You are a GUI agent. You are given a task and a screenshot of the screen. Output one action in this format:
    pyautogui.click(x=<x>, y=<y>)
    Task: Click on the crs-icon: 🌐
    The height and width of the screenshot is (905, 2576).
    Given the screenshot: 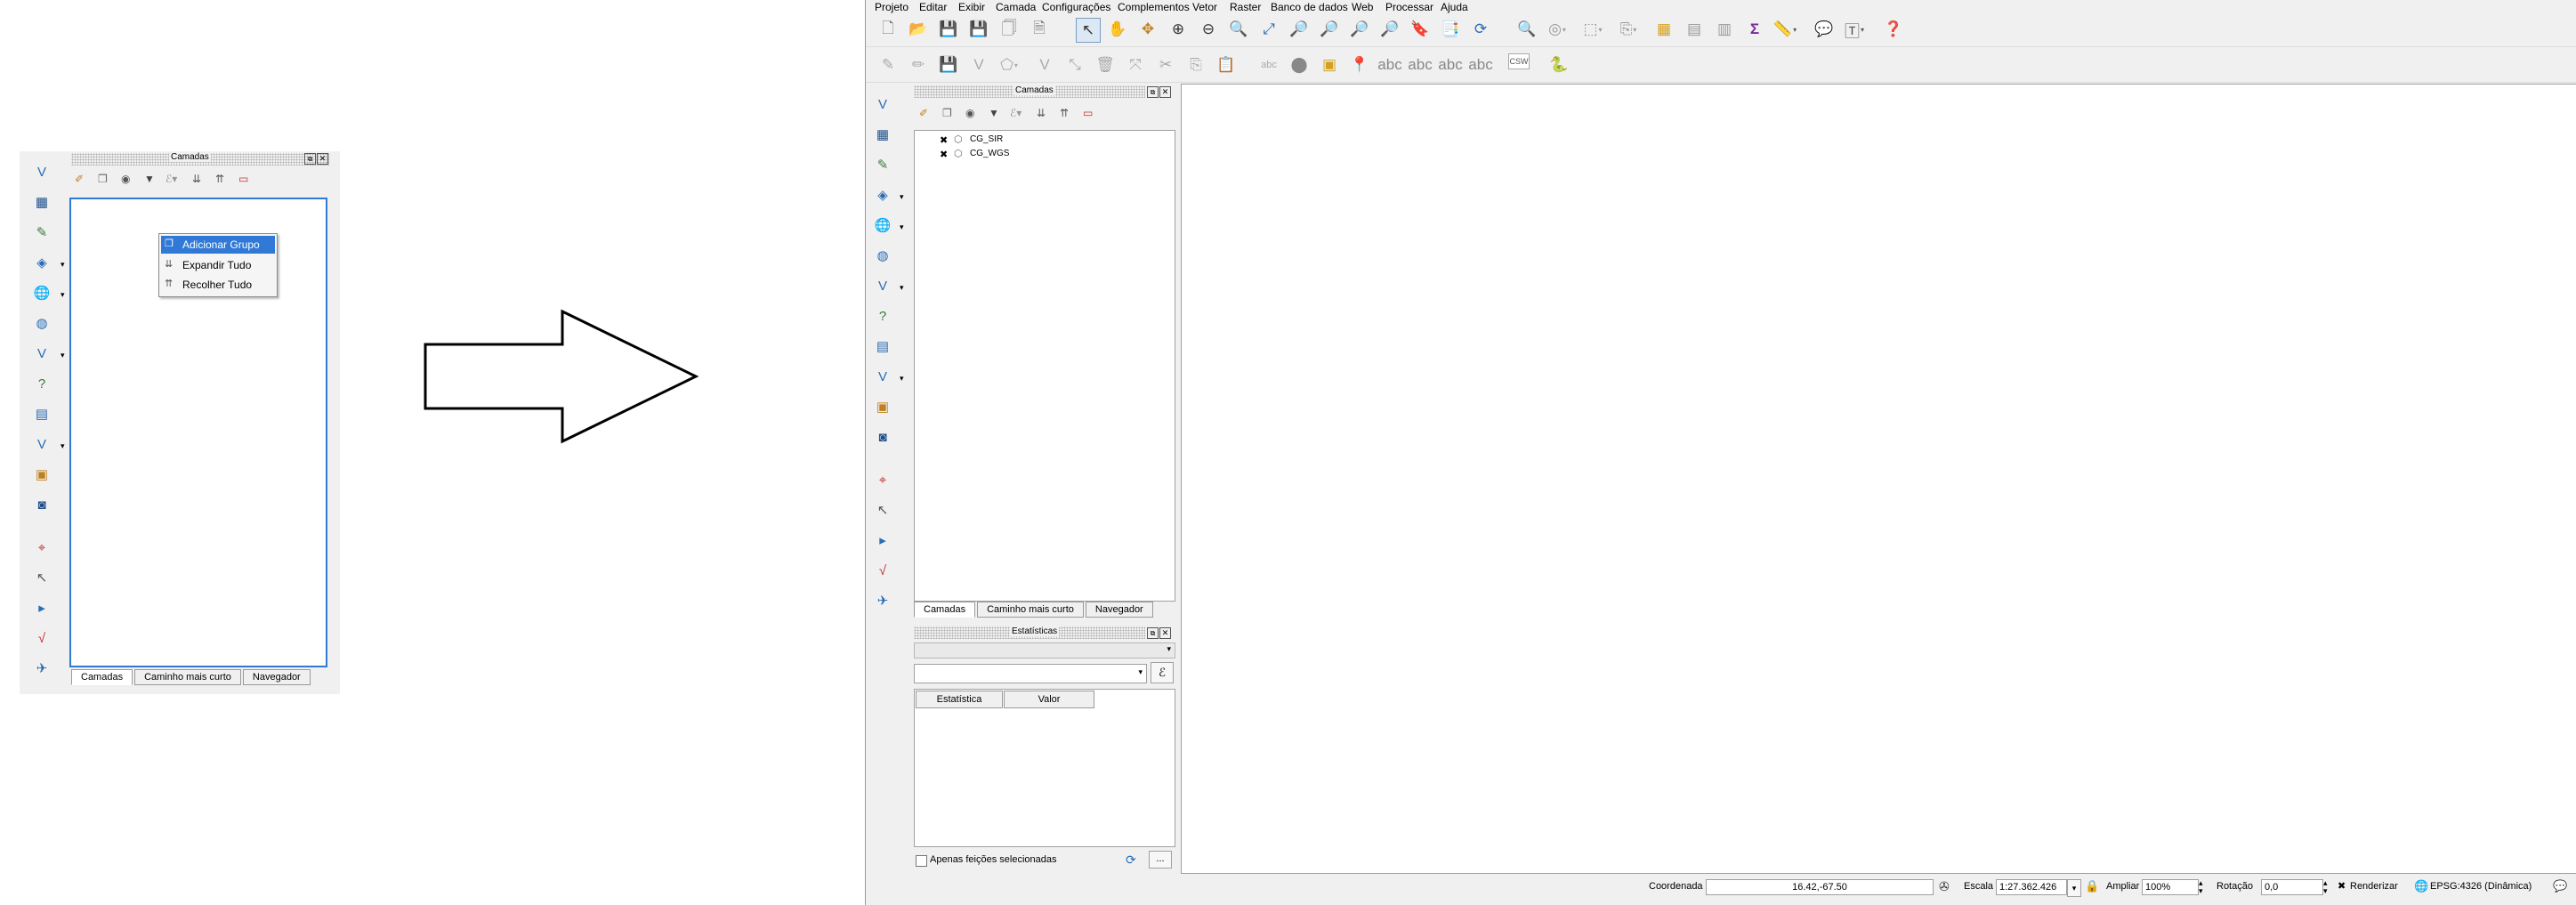 What is the action you would take?
    pyautogui.click(x=2421, y=886)
    